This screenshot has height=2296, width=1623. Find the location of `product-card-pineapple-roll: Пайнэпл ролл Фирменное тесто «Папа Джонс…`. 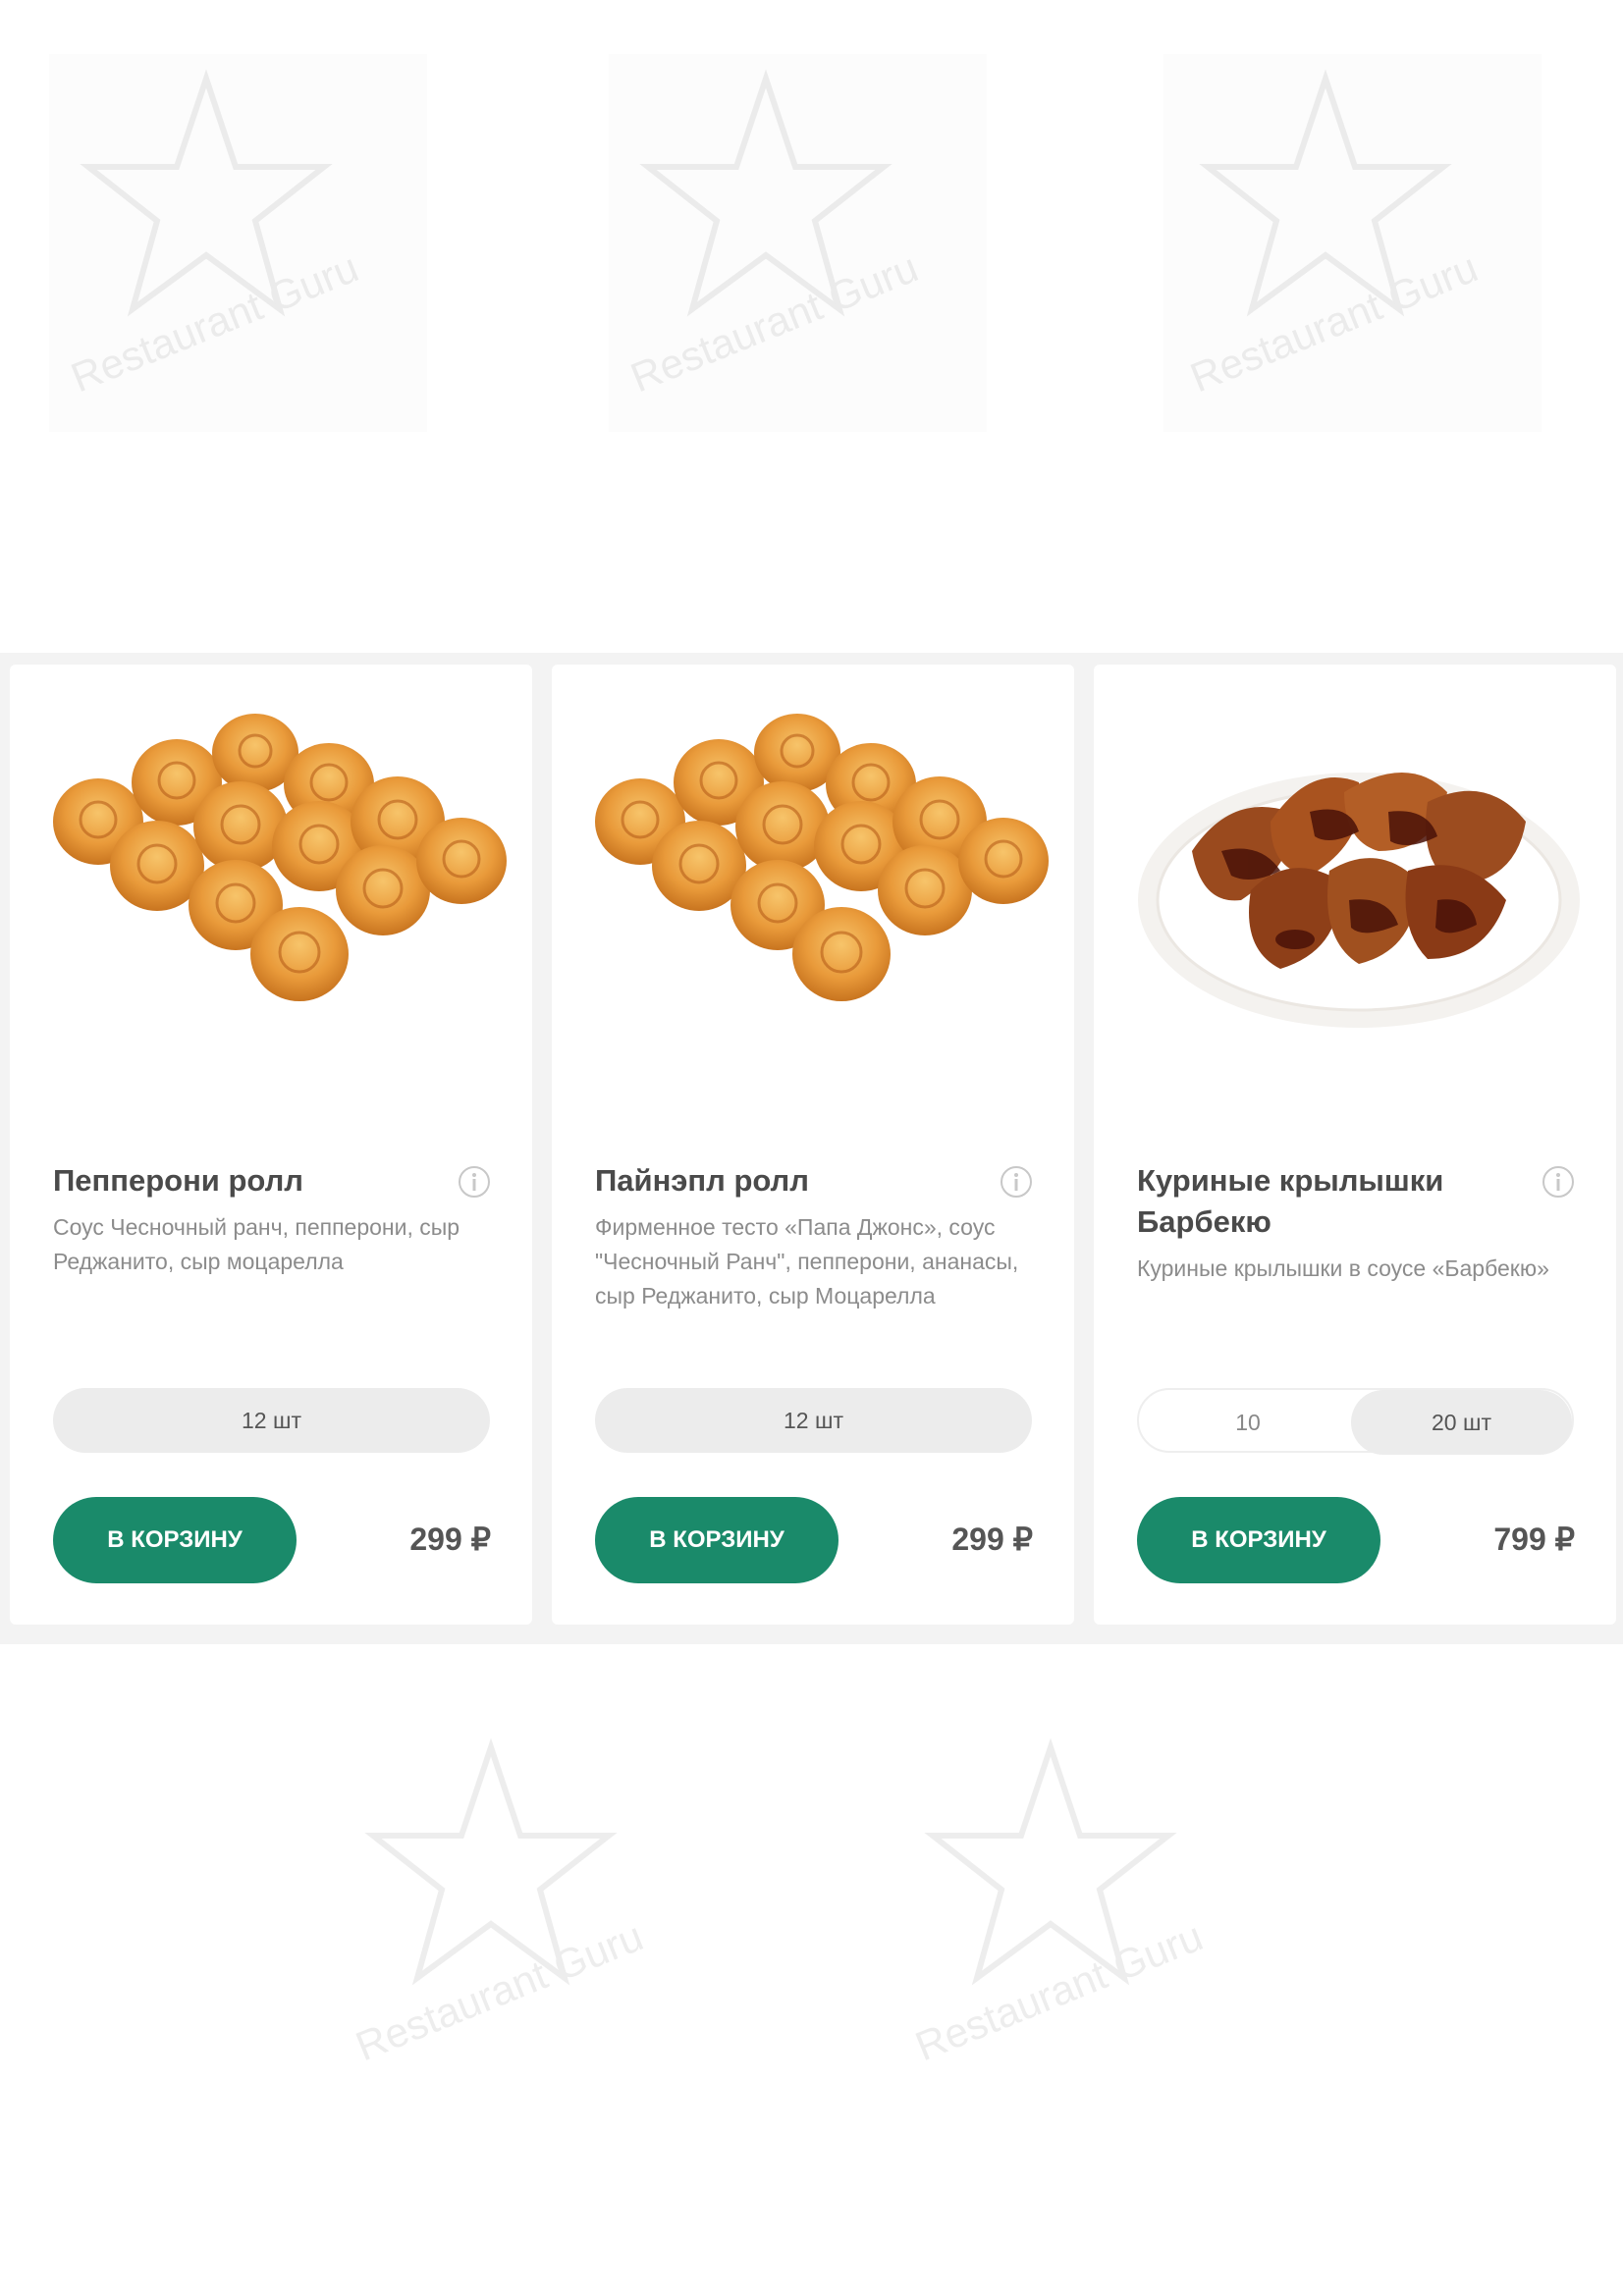

product-card-pineapple-roll: Пайнэпл ролл Фирменное тесто «Папа Джонс… is located at coordinates (813, 1145).